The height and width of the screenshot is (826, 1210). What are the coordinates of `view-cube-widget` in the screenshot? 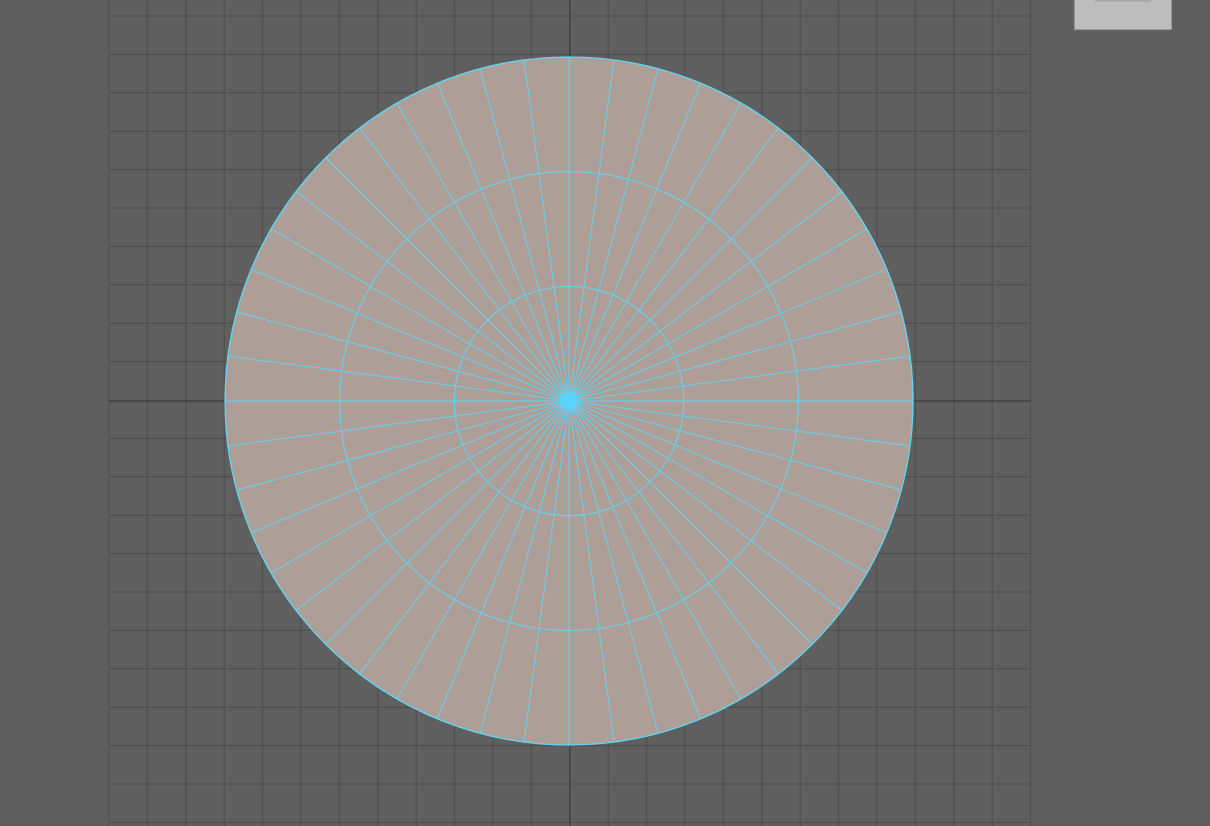 It's located at (1123, 15).